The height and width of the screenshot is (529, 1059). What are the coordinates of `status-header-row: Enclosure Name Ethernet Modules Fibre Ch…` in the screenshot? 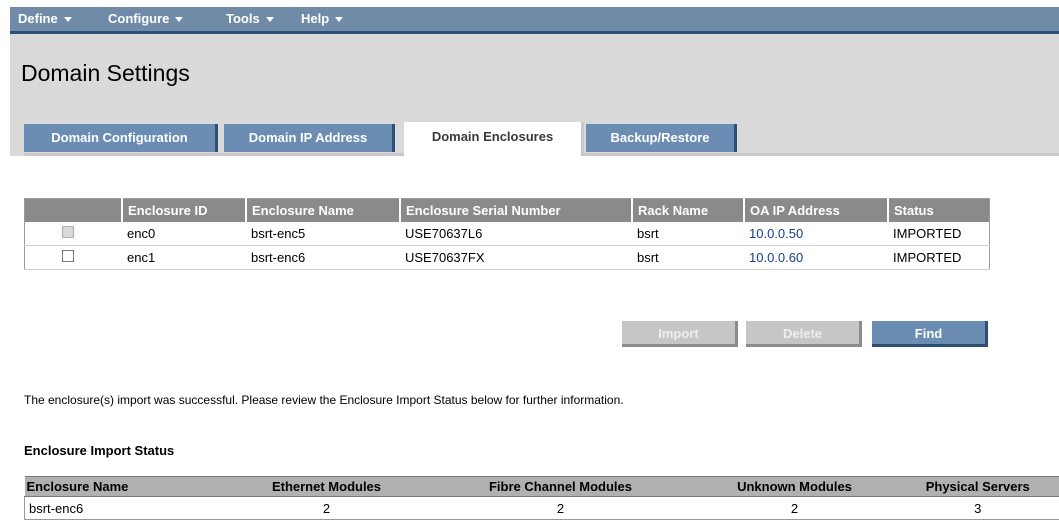 It's located at (541, 486).